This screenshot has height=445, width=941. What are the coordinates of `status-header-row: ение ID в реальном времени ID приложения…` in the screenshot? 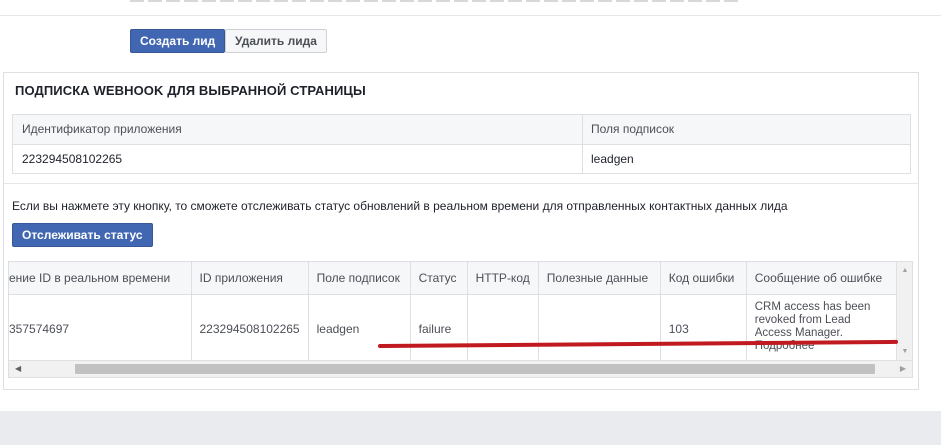 It's located at (453, 278).